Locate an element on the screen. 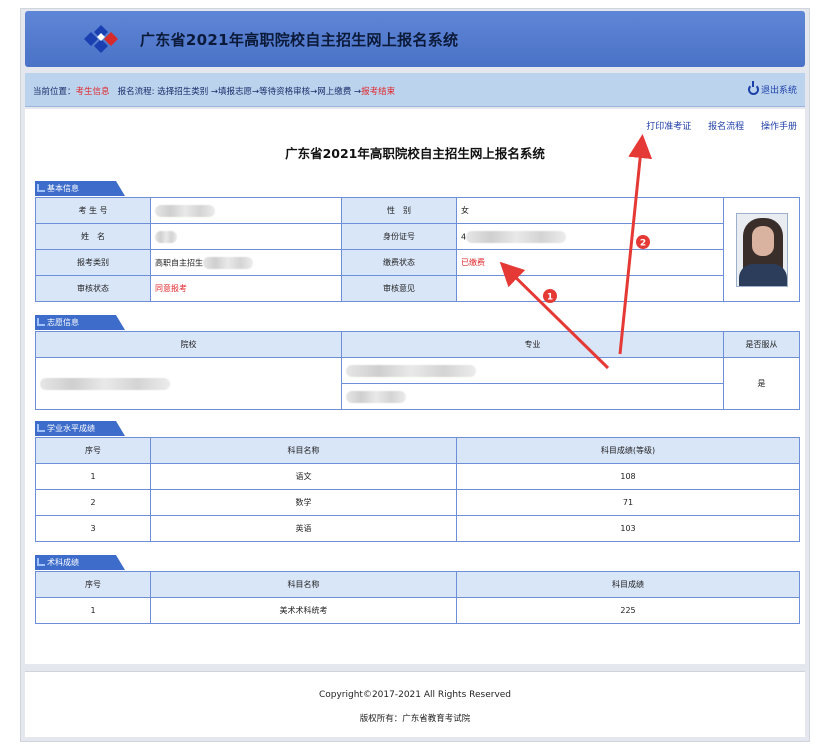 The height and width of the screenshot is (748, 823). site-header: 广东省2021年高职院校自主招生网上报名系统 is located at coordinates (415, 39).